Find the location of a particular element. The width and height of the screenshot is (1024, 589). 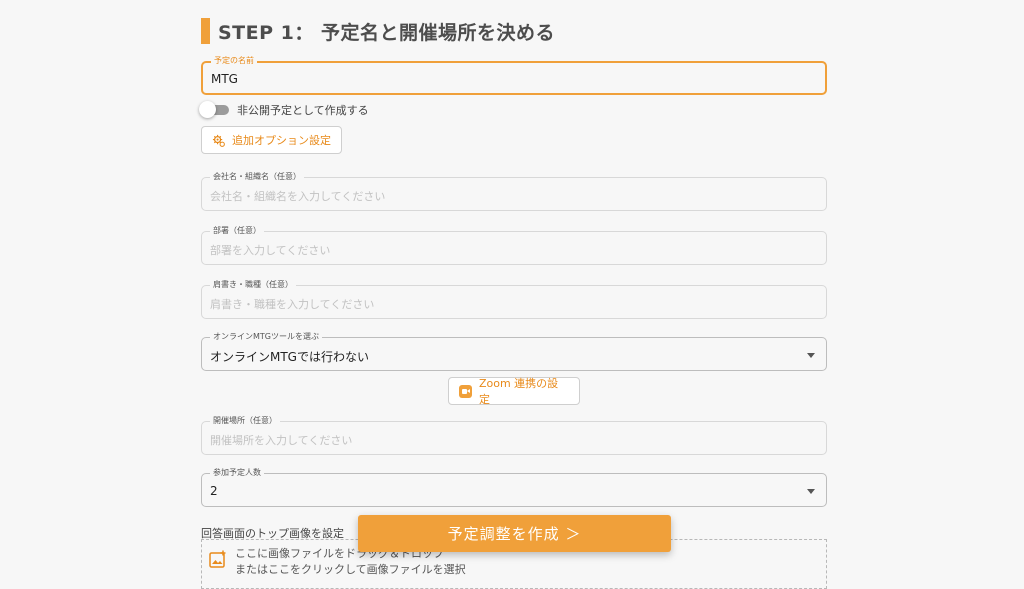

venue-label: 開催場所（任意） is located at coordinates (245, 421).